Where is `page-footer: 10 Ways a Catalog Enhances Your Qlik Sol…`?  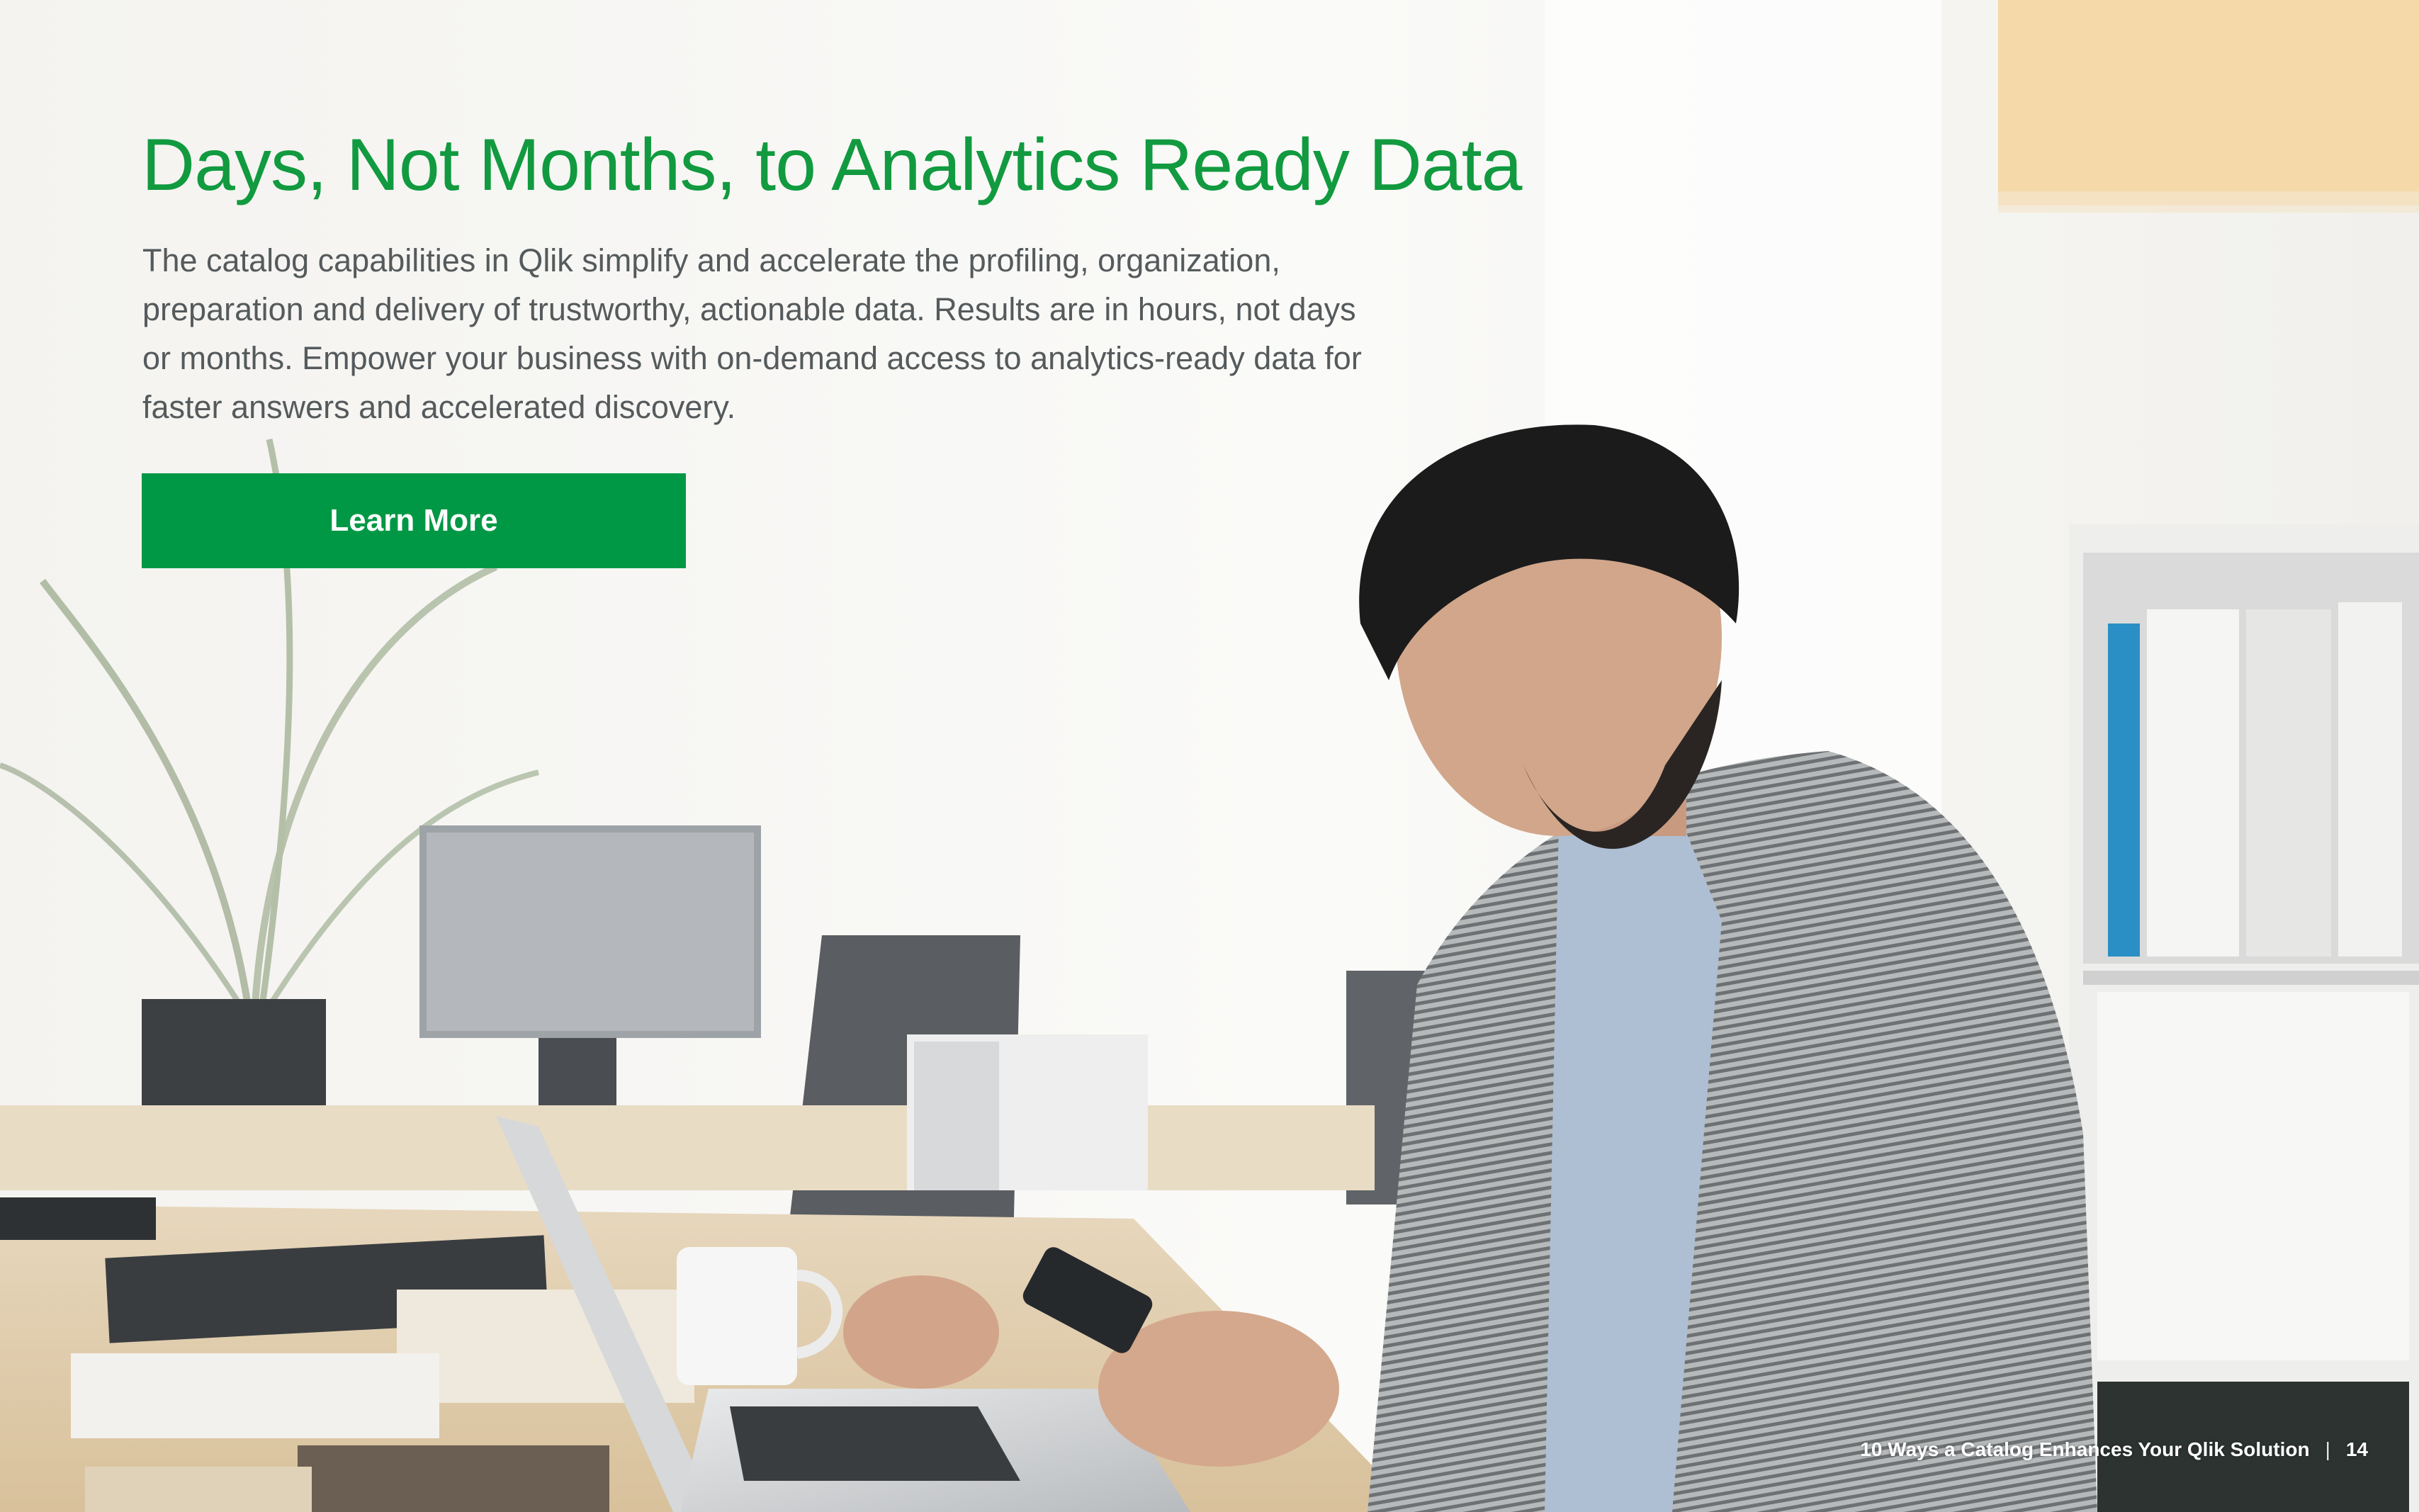
page-footer: 10 Ways a Catalog Enhances Your Qlik Sol… is located at coordinates (2114, 1450).